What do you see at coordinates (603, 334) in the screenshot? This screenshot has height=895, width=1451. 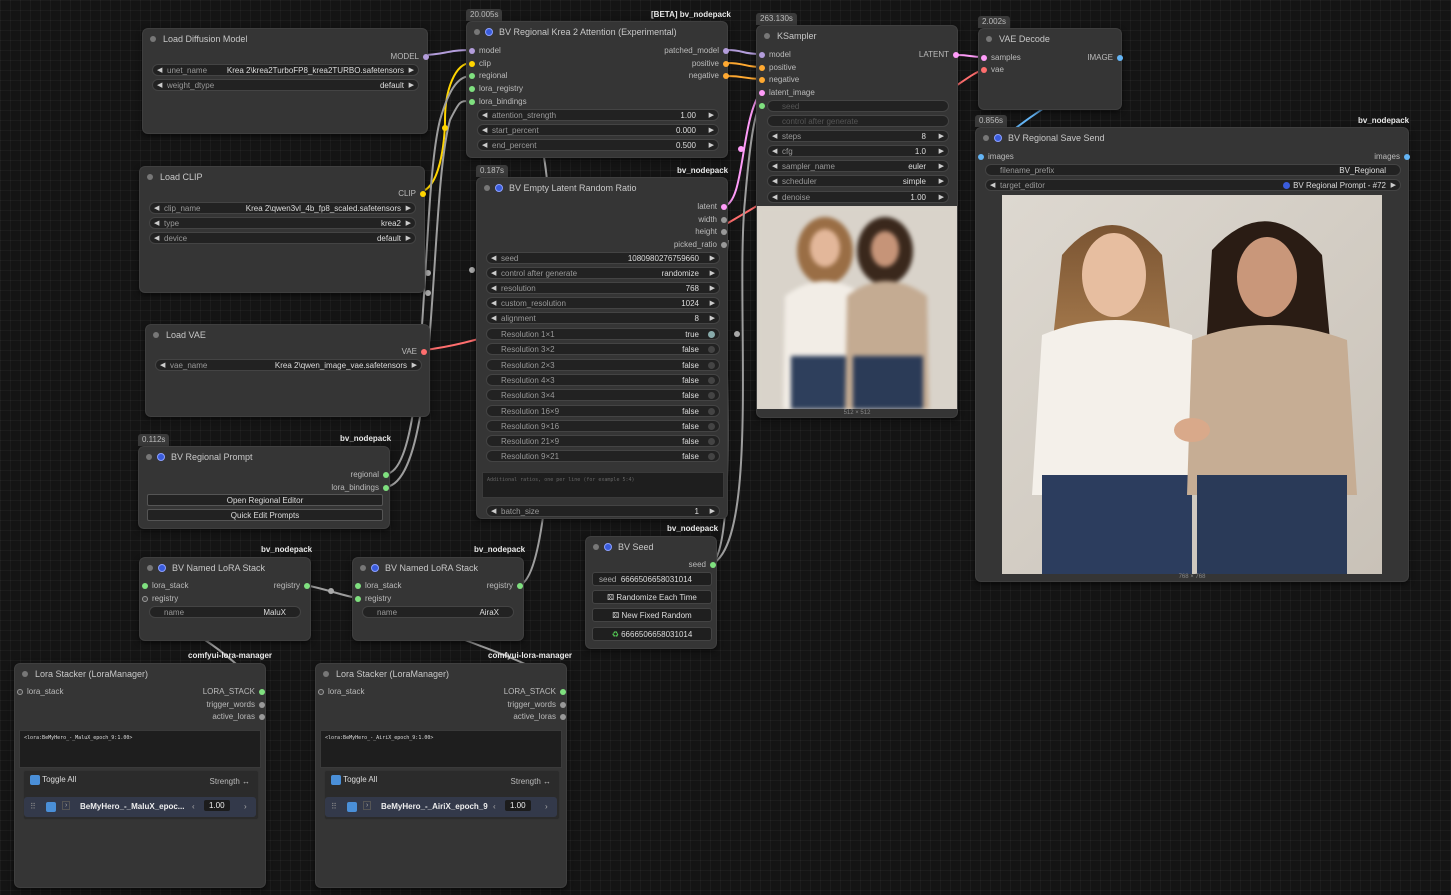 I see `resolution-toggle: Resolution 1×1 true` at bounding box center [603, 334].